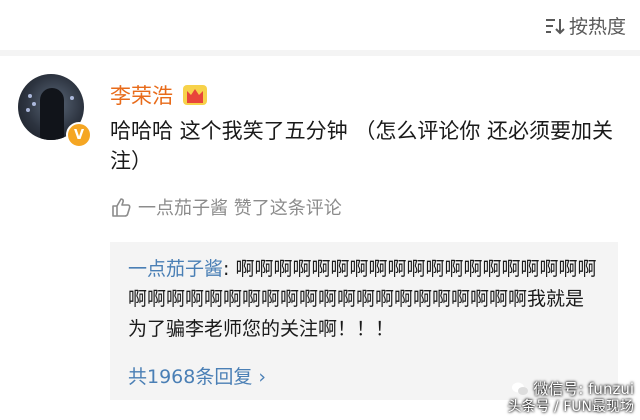  What do you see at coordinates (141, 95) in the screenshot?
I see `username: 李荣浩` at bounding box center [141, 95].